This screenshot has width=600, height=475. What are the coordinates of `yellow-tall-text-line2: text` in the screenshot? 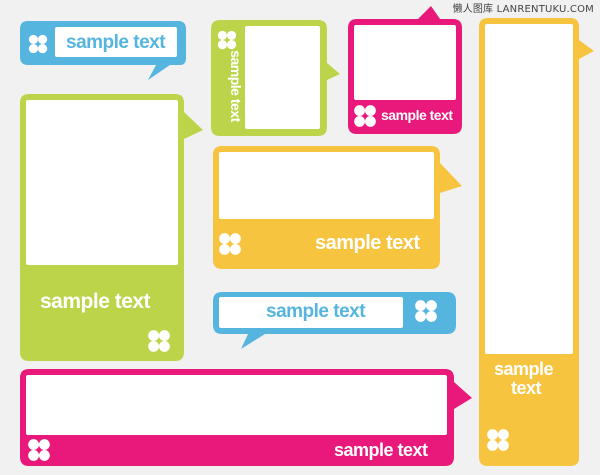 It's located at (526, 388).